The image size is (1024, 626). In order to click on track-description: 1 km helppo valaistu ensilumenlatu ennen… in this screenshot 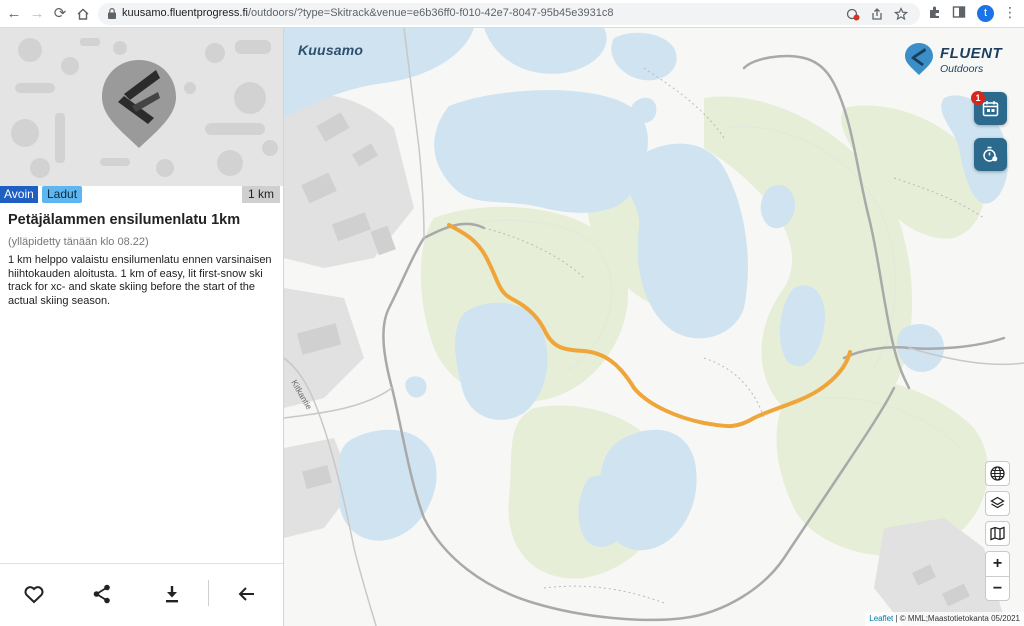, I will do `click(140, 280)`.